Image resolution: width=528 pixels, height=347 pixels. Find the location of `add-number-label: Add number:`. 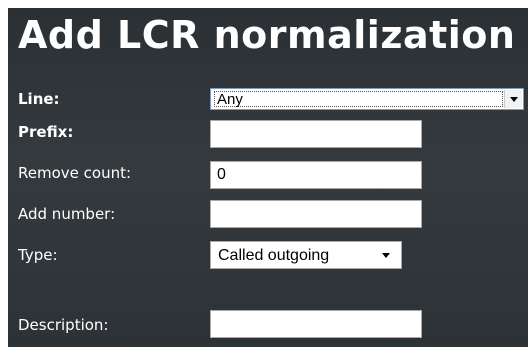

add-number-label: Add number: is located at coordinates (67, 214).